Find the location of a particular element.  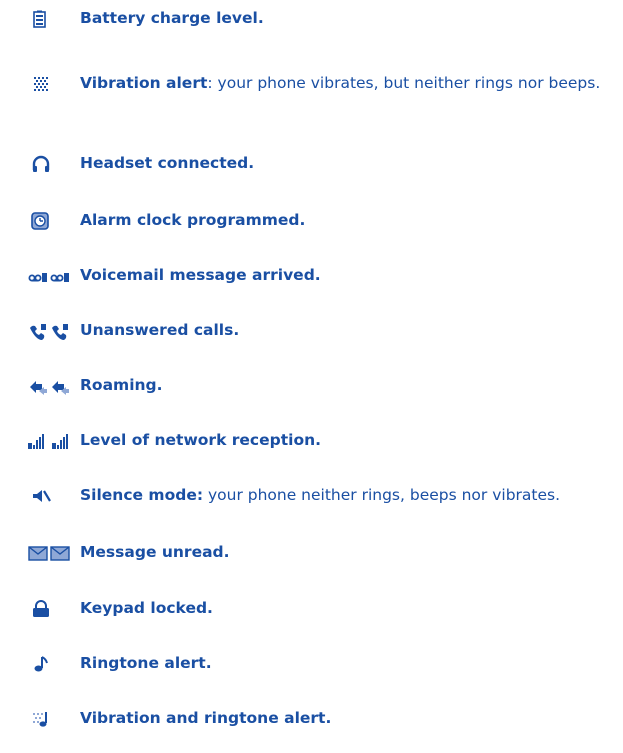

item-text: Headset connected. is located at coordinates (350, 163).